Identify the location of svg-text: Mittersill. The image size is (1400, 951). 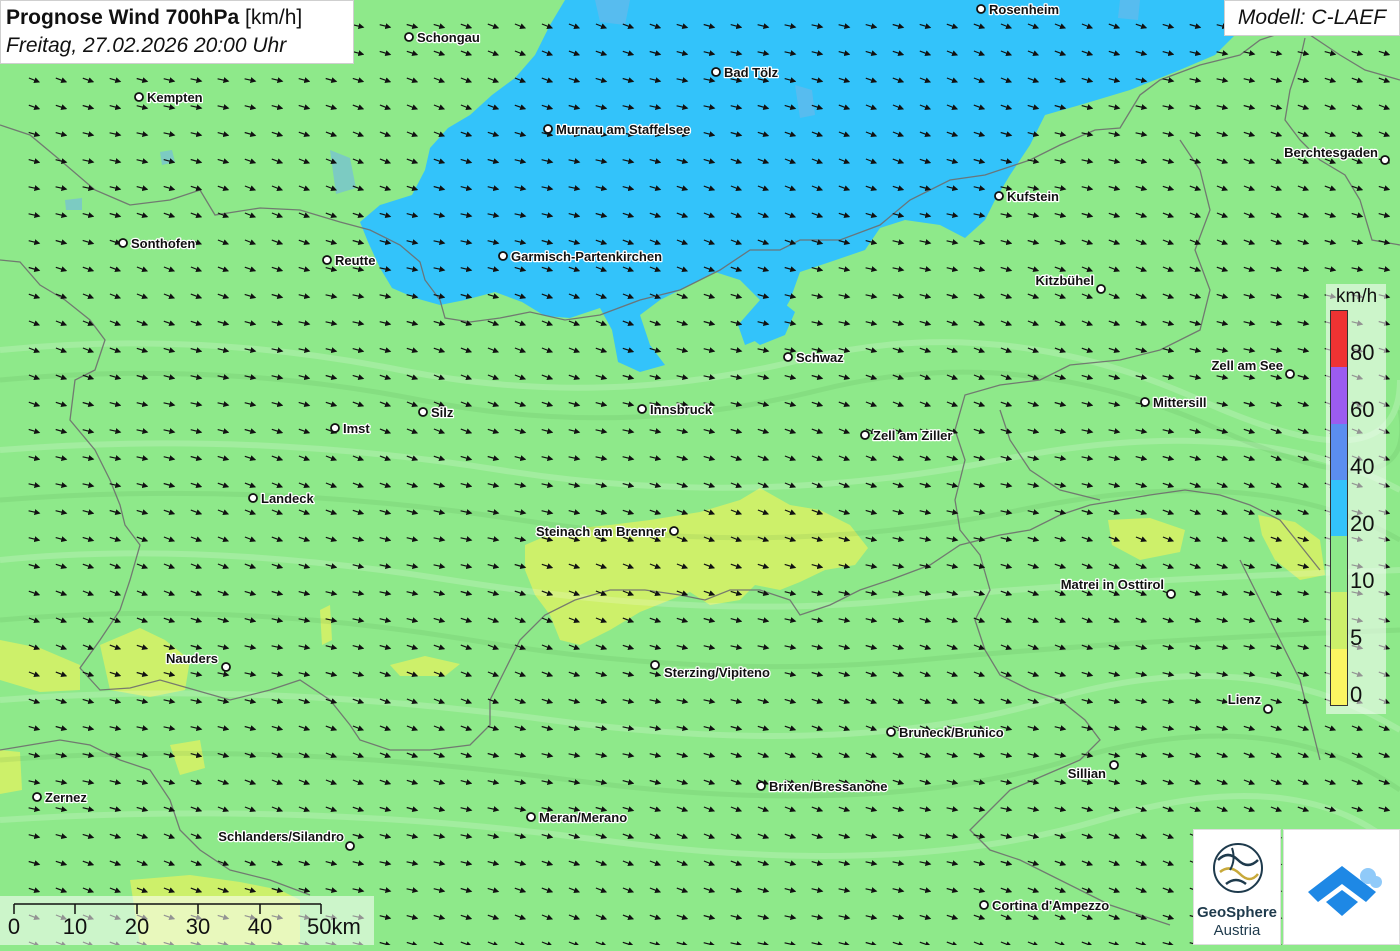
(1179, 402).